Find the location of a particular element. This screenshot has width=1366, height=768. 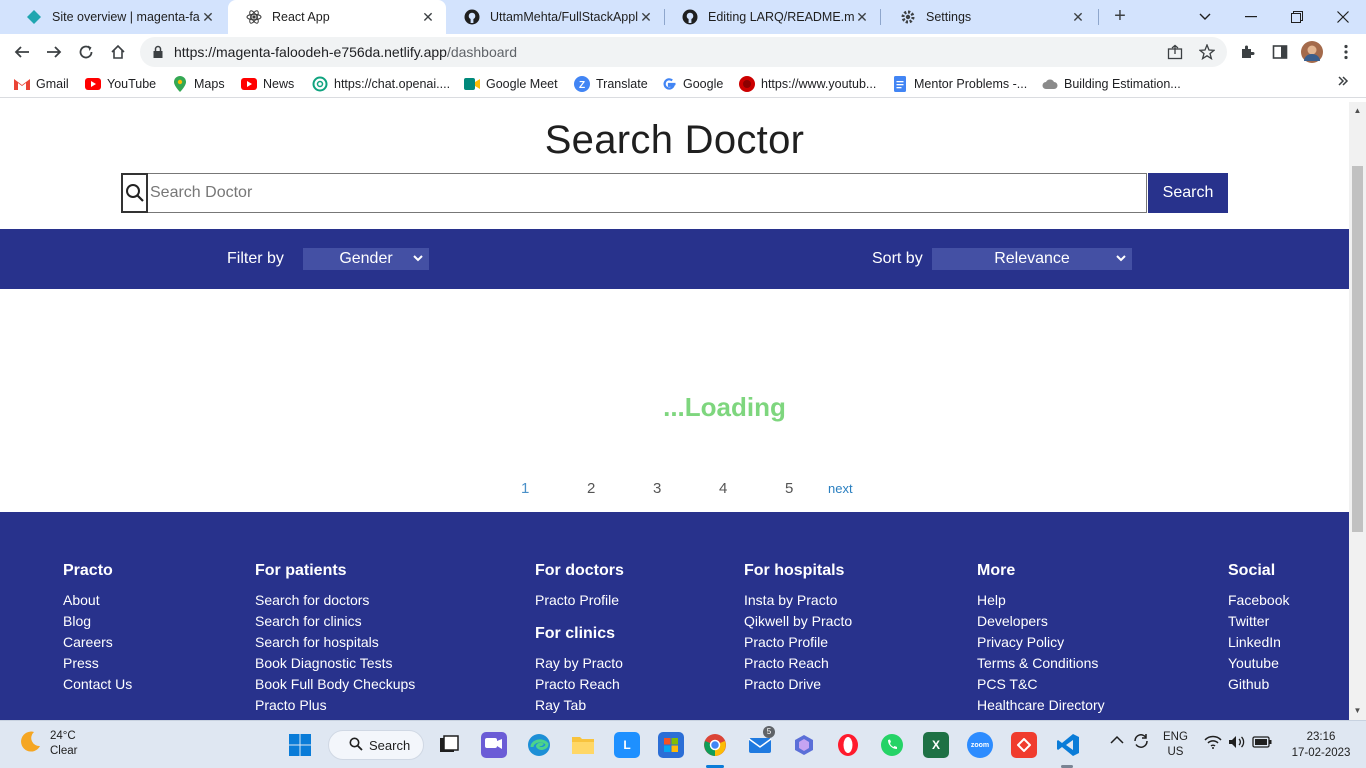

footer-link: Privacy Policy is located at coordinates (1041, 642).